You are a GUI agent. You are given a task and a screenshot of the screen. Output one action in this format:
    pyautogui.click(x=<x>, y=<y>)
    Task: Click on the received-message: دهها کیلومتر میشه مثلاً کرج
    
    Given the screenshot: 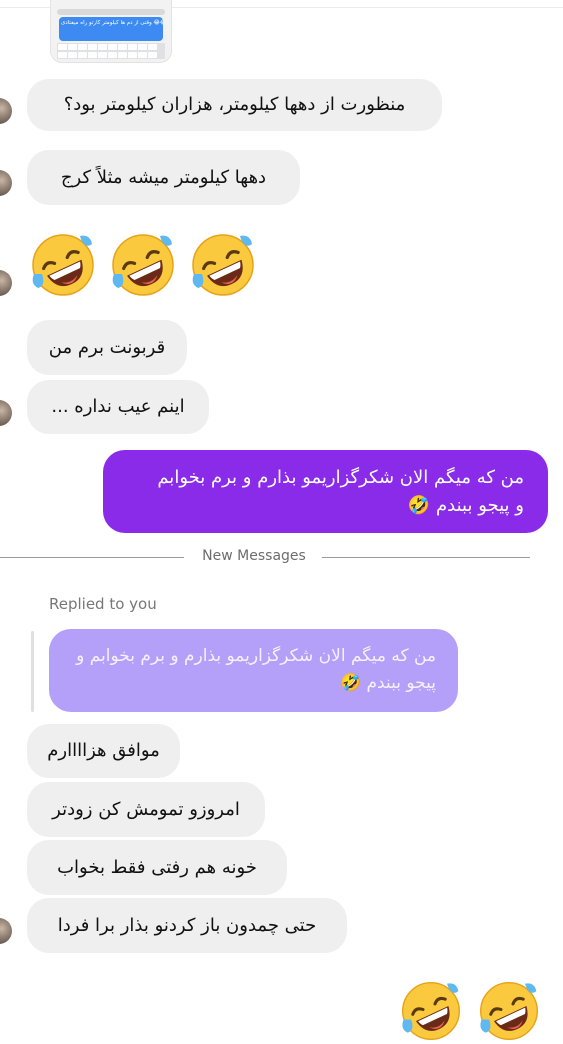 What is the action you would take?
    pyautogui.click(x=163, y=177)
    